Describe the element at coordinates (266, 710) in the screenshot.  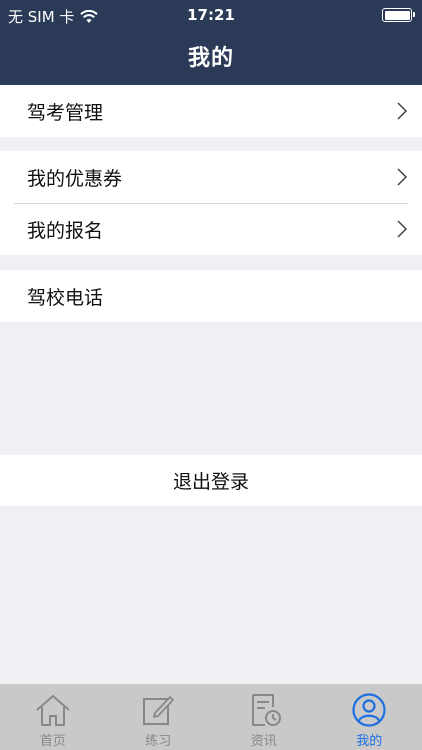
I see `news-icon` at that location.